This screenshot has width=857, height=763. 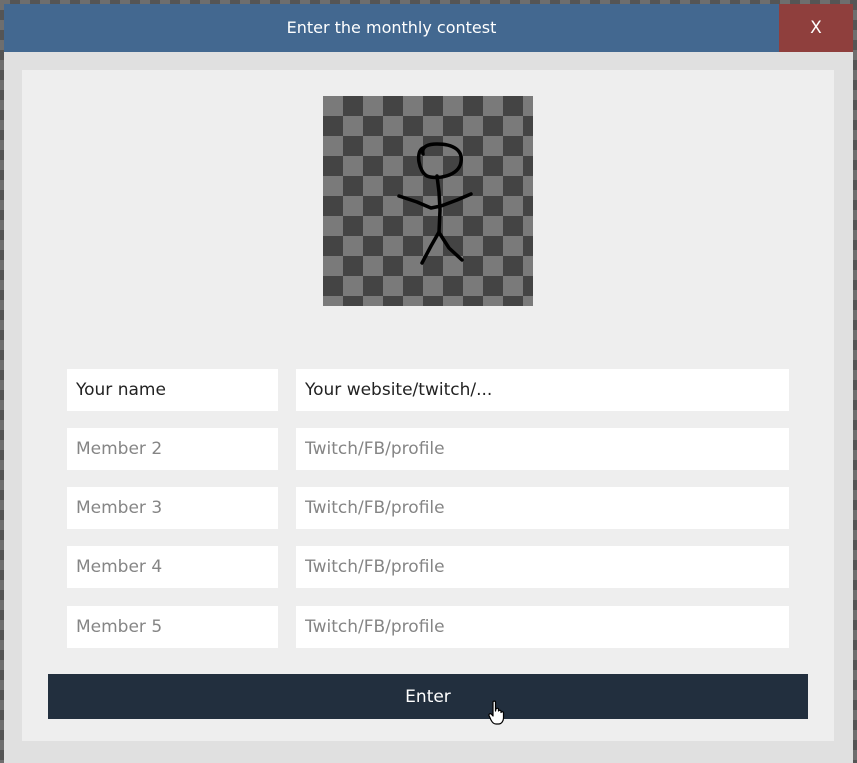 What do you see at coordinates (172, 567) in the screenshot?
I see `member-4-name-input` at bounding box center [172, 567].